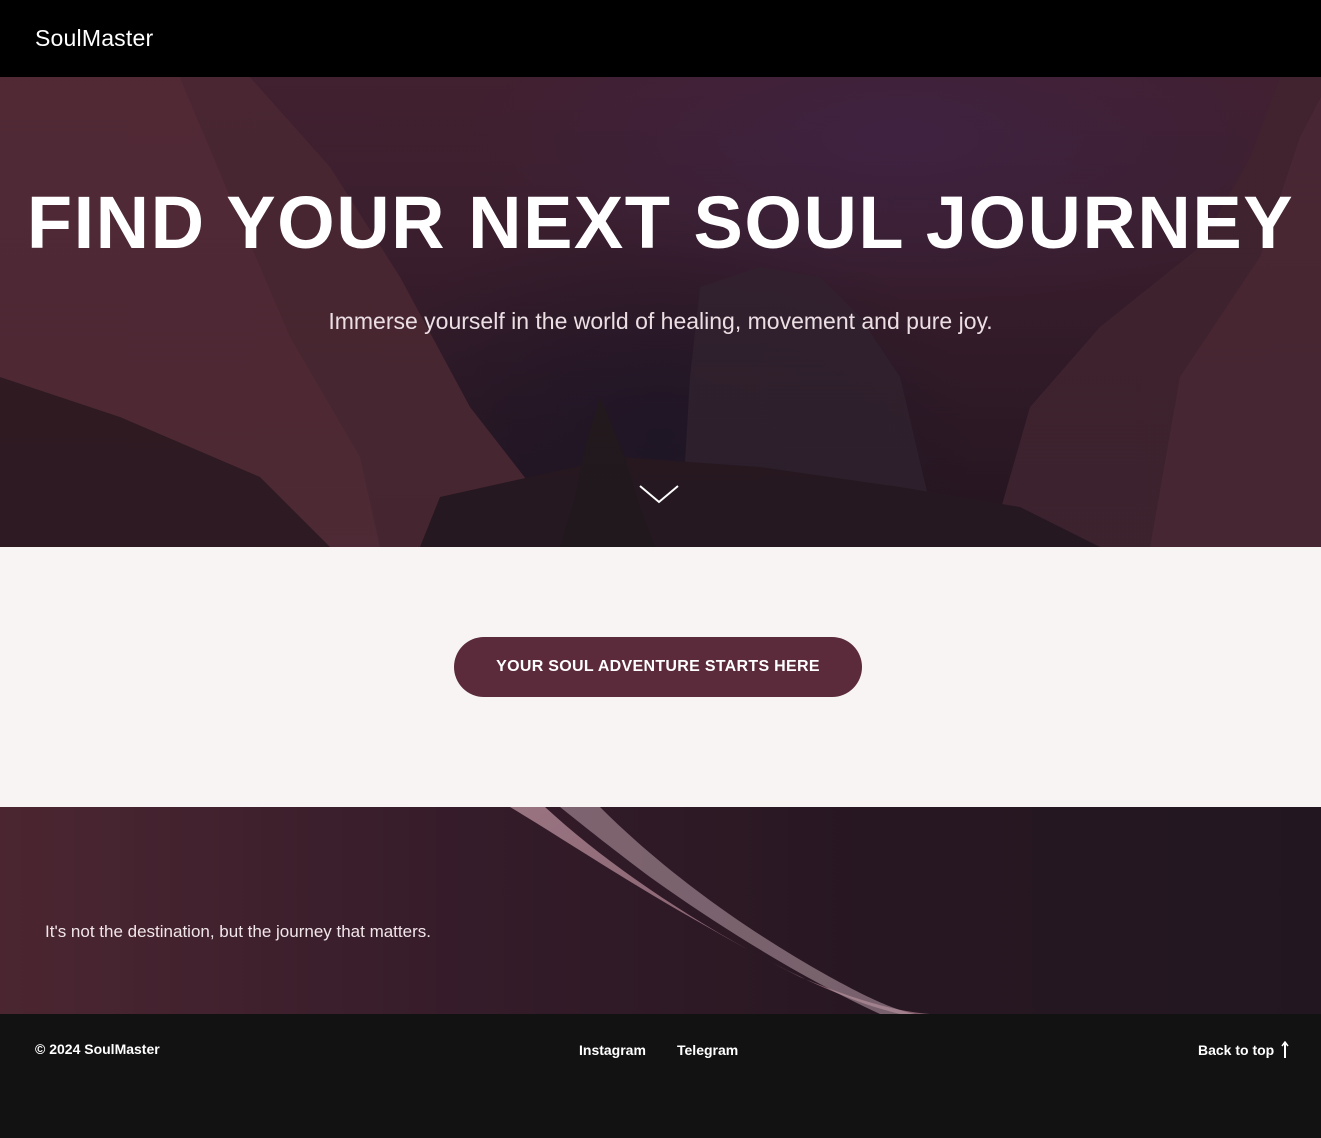  What do you see at coordinates (94, 38) in the screenshot?
I see `brand-logo-link: SoulMaster` at bounding box center [94, 38].